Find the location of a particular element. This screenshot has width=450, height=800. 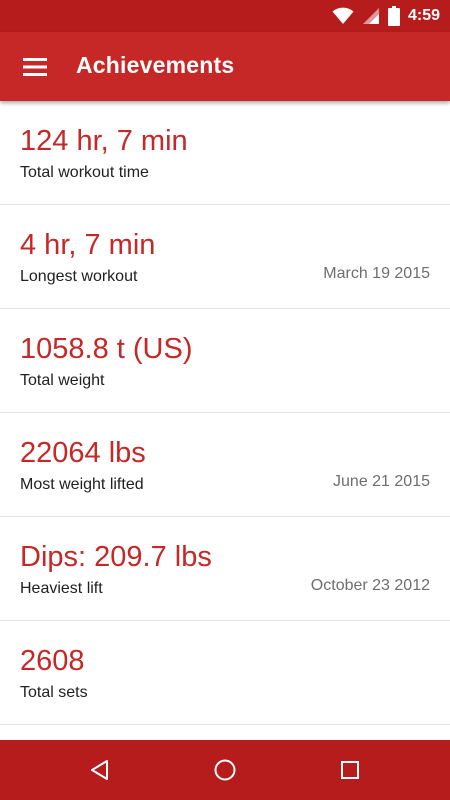

app-bar: Achievements is located at coordinates (225, 66).